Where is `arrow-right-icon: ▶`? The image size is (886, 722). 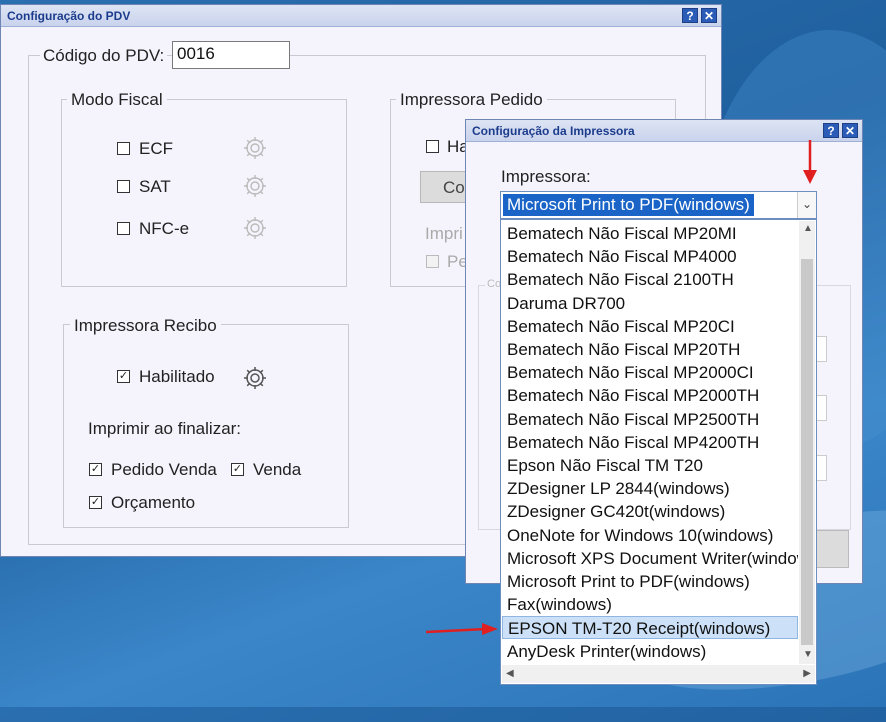 arrow-right-icon: ▶ is located at coordinates (807, 673).